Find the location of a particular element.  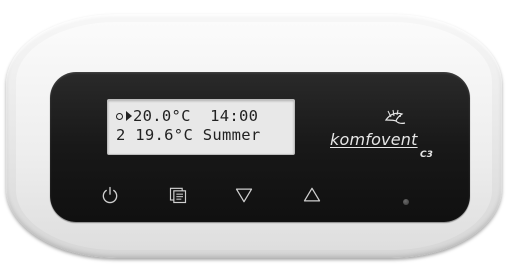

status-led is located at coordinates (406, 202).